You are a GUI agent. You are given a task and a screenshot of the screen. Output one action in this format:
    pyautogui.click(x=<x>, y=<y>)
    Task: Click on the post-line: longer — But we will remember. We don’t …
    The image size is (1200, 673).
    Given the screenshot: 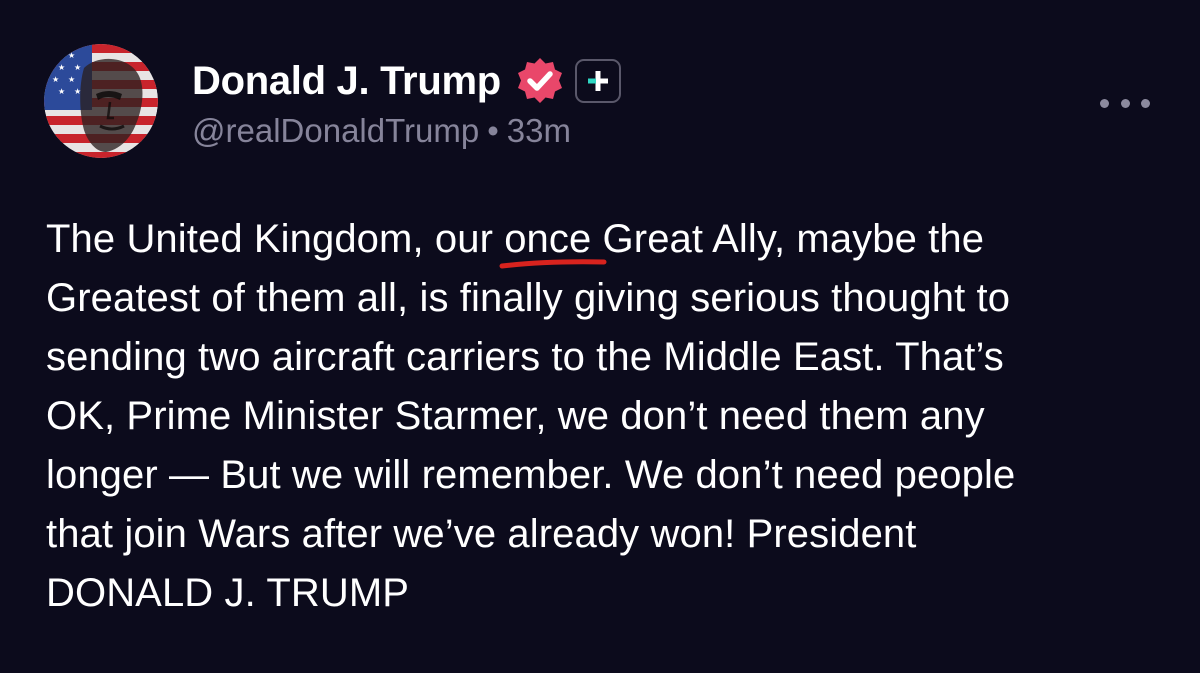 What is the action you would take?
    pyautogui.click(x=531, y=475)
    